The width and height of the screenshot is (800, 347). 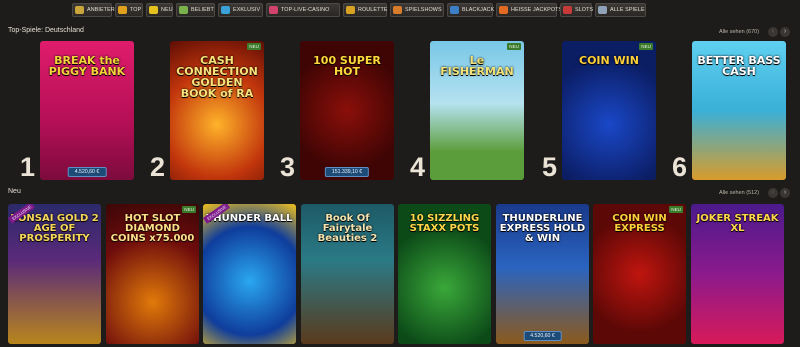 I want to click on nav-label: Spielshows, so click(x=423, y=10).